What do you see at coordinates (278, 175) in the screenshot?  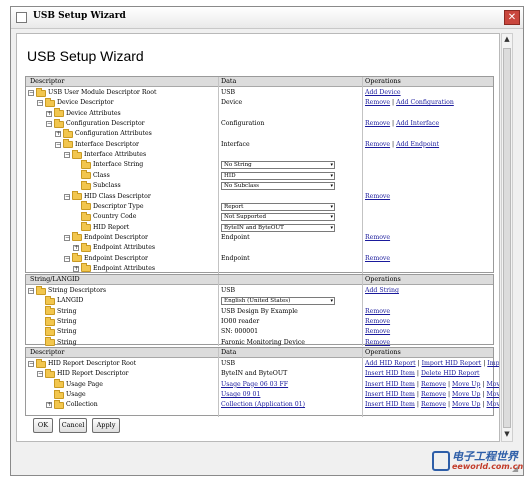 I see `value-dropdown: HID ▾` at bounding box center [278, 175].